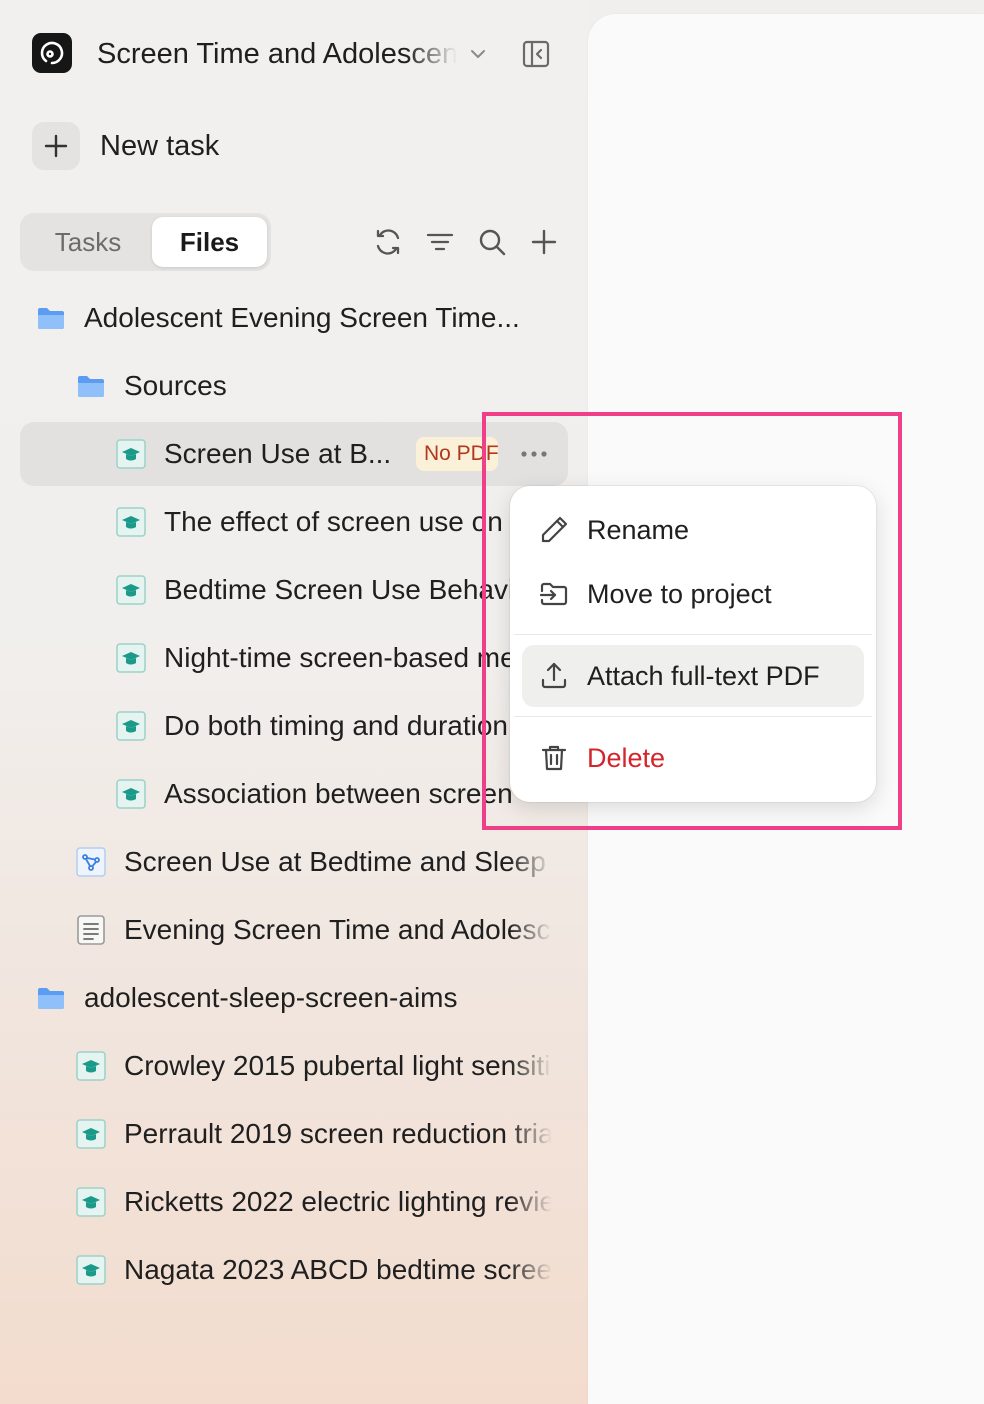 The image size is (984, 1404). Describe the element at coordinates (159, 146) in the screenshot. I see `new-task-label: New task` at that location.